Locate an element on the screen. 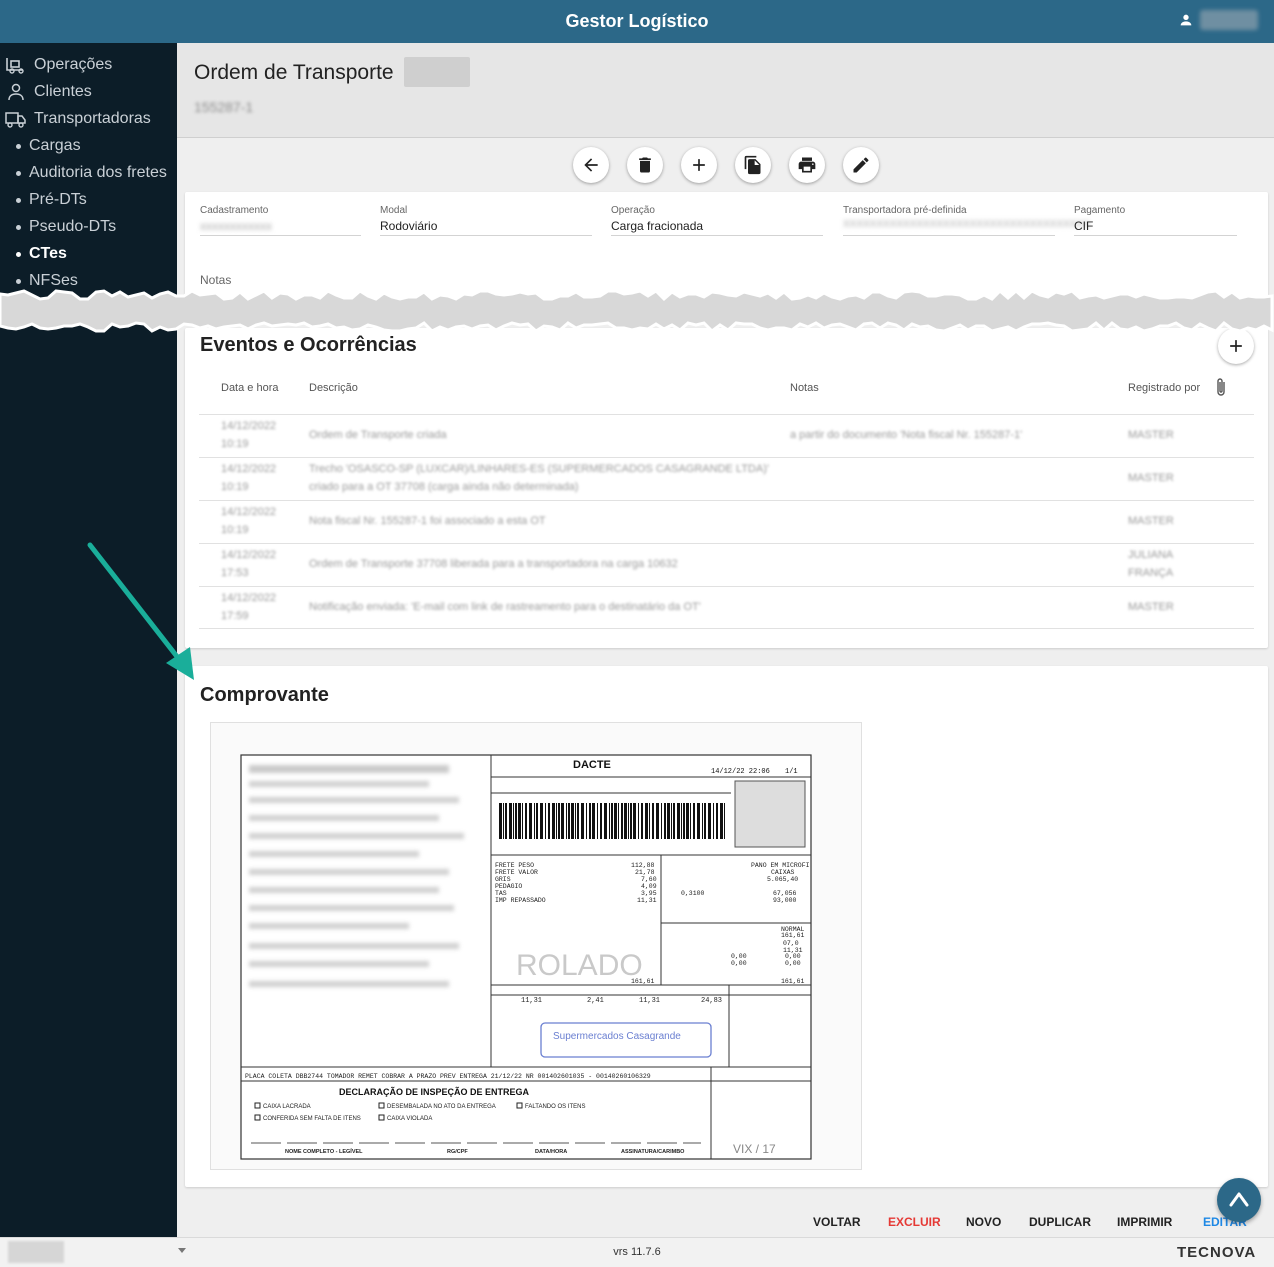 The height and width of the screenshot is (1267, 1274). page-subtitle: 155287-1 is located at coordinates (224, 107).